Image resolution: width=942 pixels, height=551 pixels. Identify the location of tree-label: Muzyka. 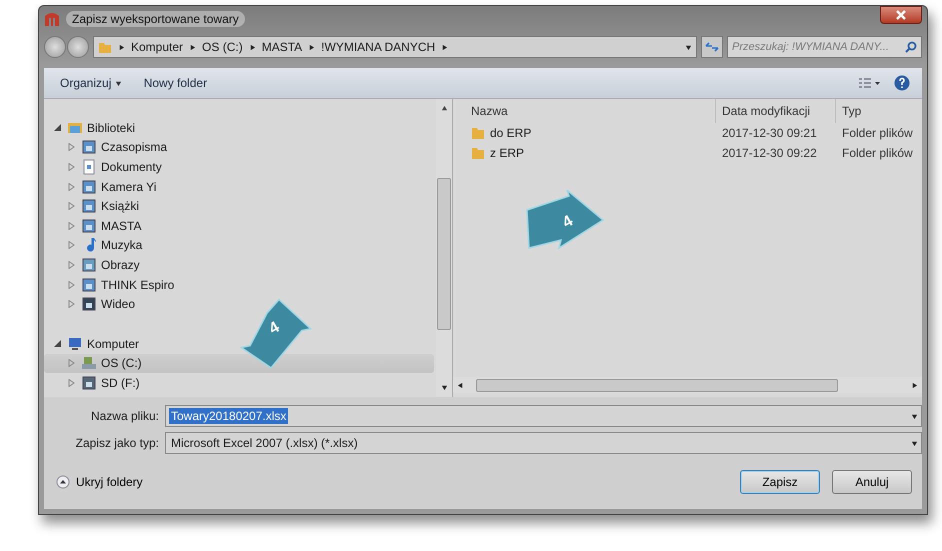
(121, 245).